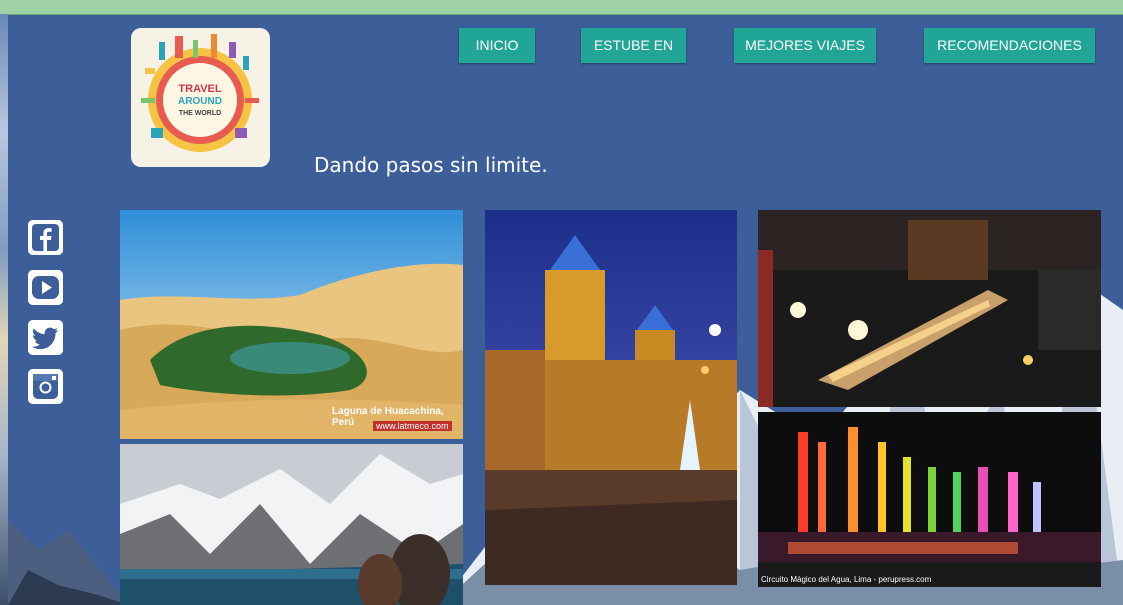 The height and width of the screenshot is (605, 1123). What do you see at coordinates (611, 397) in the screenshot?
I see `photo-cathedral` at bounding box center [611, 397].